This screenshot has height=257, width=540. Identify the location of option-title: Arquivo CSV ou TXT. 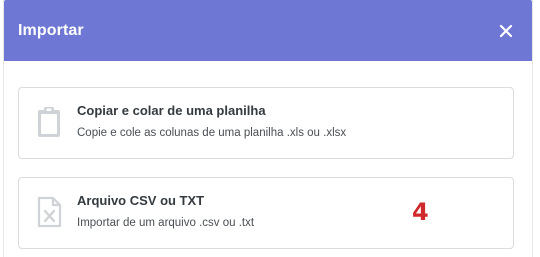
(141, 200).